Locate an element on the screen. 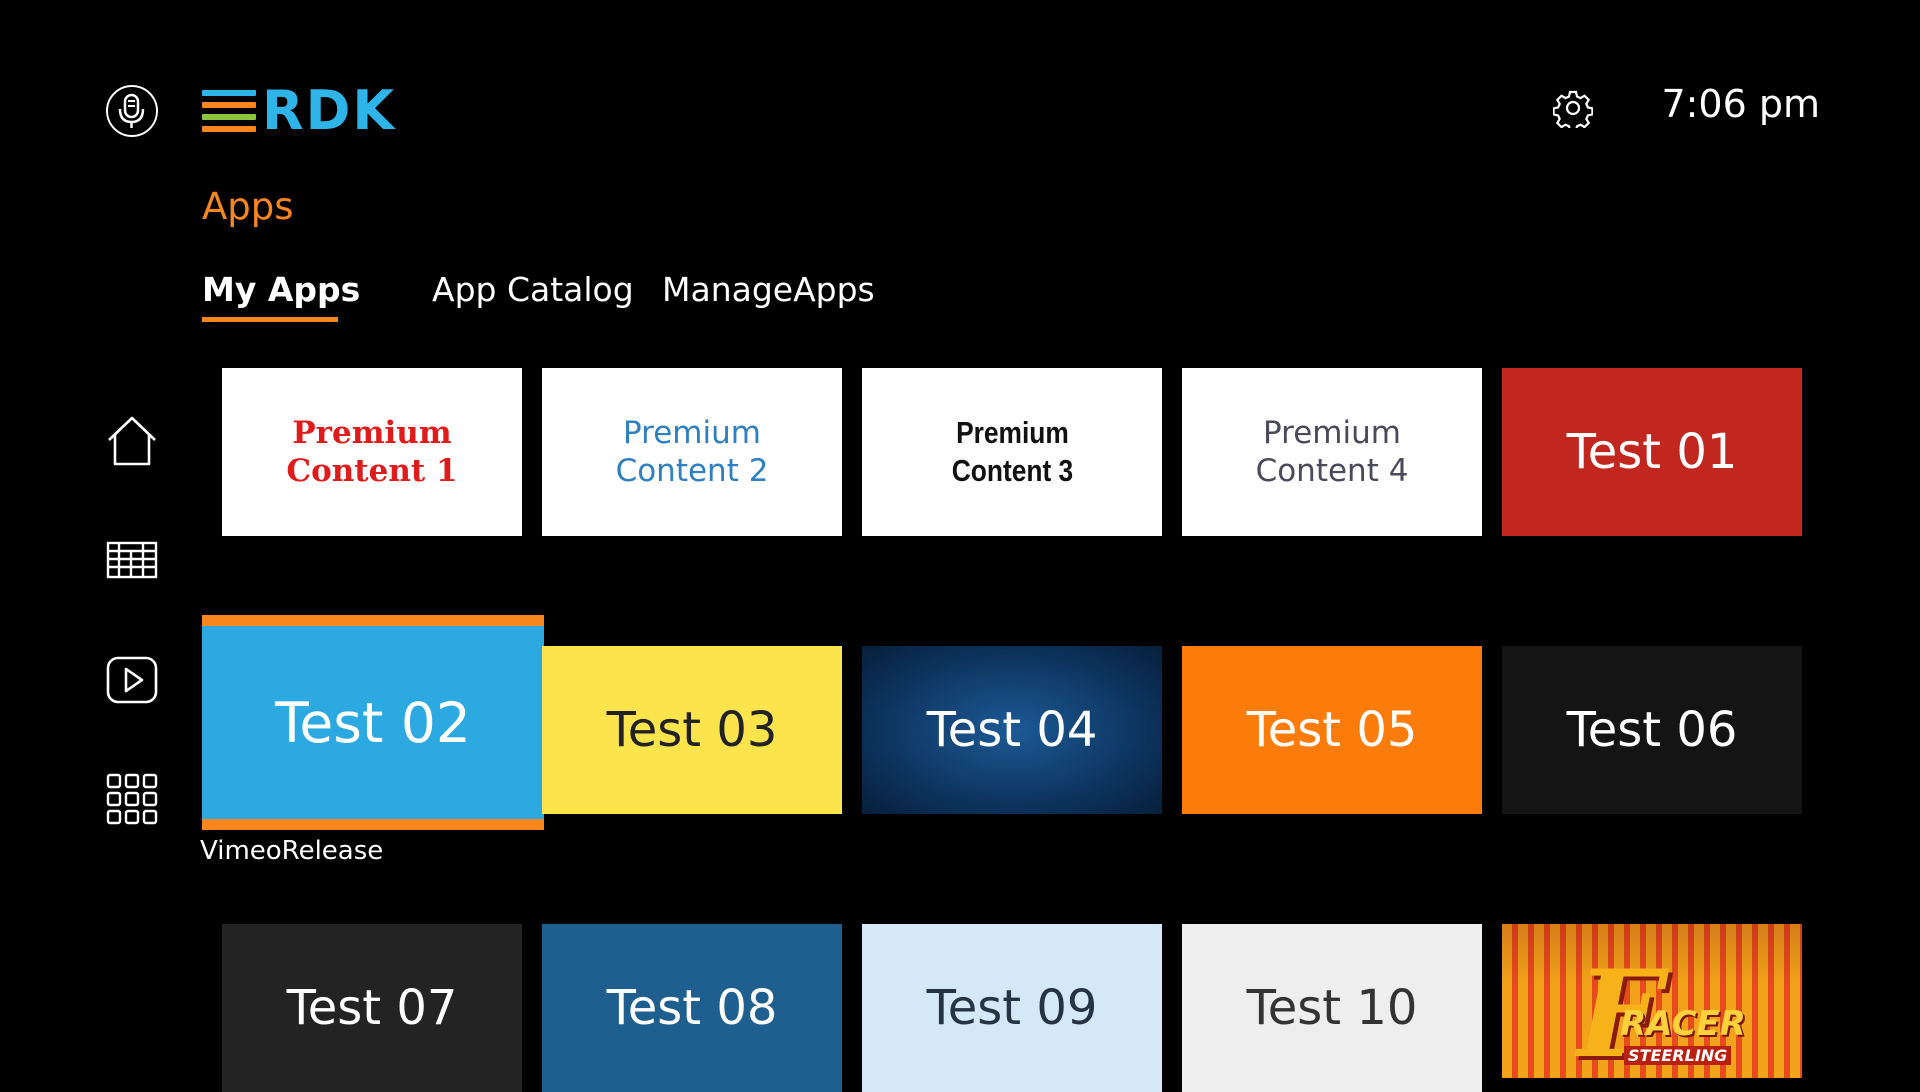 The image size is (1920, 1092). app-tile: Test 08 is located at coordinates (692, 1008).